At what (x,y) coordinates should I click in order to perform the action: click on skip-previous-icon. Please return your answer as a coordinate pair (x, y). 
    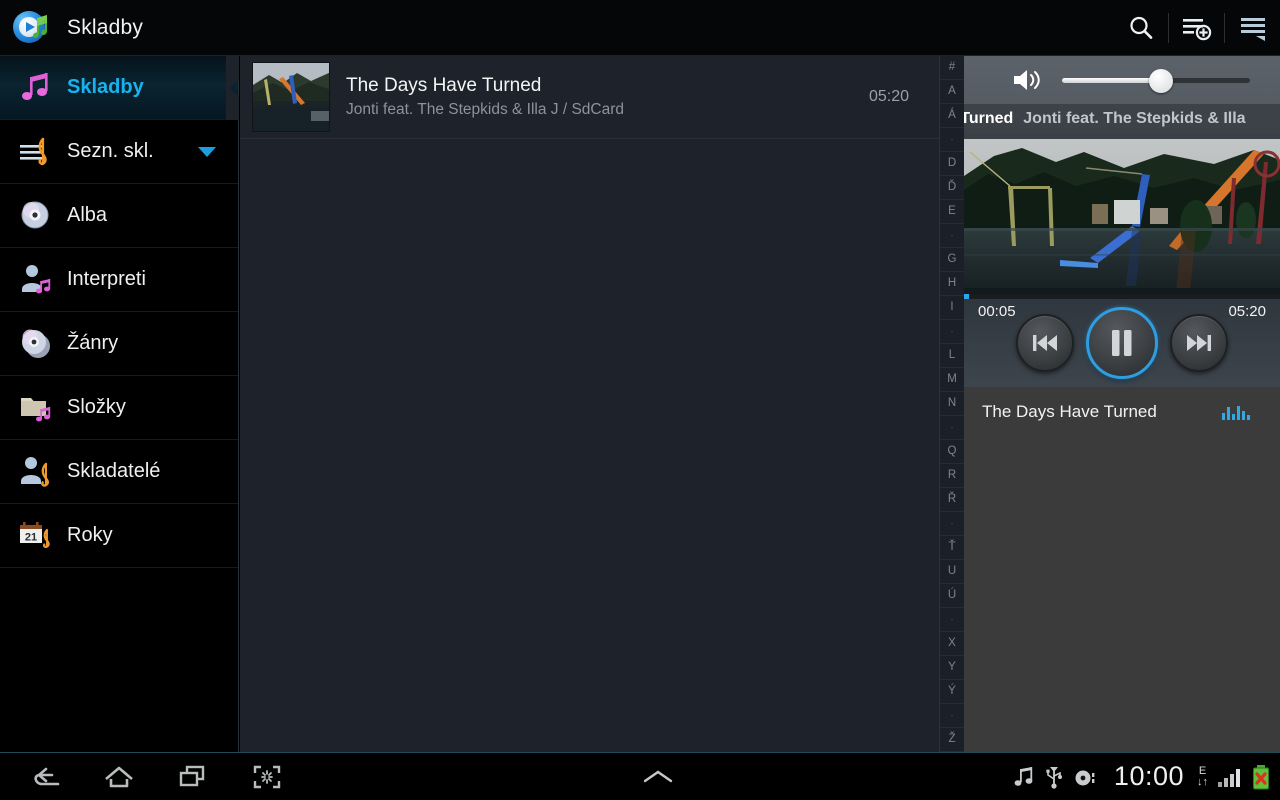
    Looking at the image, I should click on (1045, 343).